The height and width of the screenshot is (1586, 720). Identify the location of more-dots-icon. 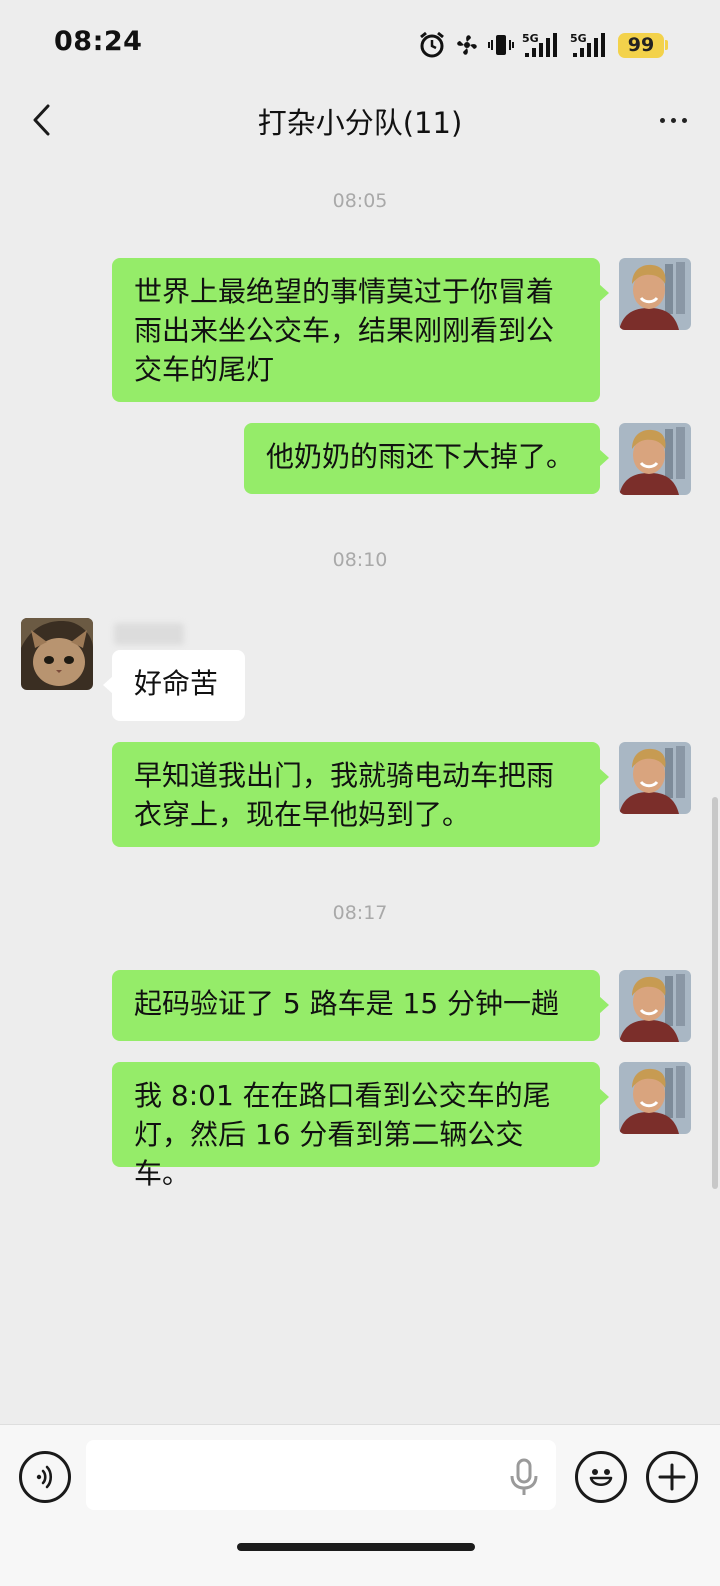
(662, 120).